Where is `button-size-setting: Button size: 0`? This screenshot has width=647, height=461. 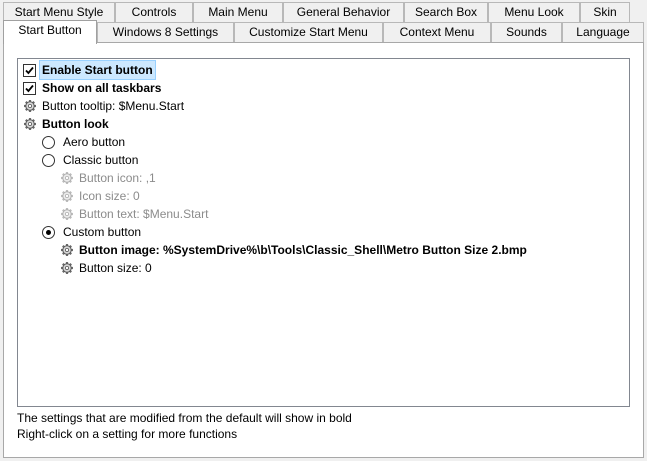 button-size-setting: Button size: 0 is located at coordinates (107, 268).